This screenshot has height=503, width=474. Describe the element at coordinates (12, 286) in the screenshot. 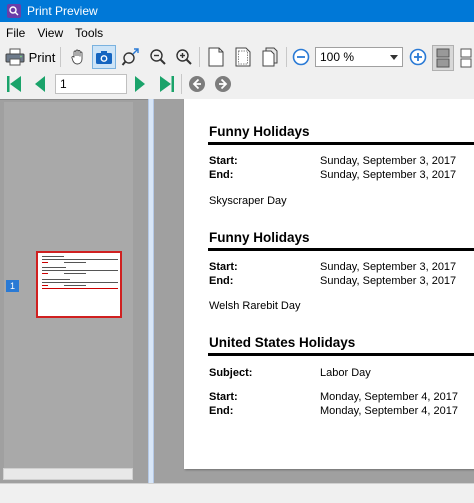

I see `thumbnail-page-number: 1` at that location.